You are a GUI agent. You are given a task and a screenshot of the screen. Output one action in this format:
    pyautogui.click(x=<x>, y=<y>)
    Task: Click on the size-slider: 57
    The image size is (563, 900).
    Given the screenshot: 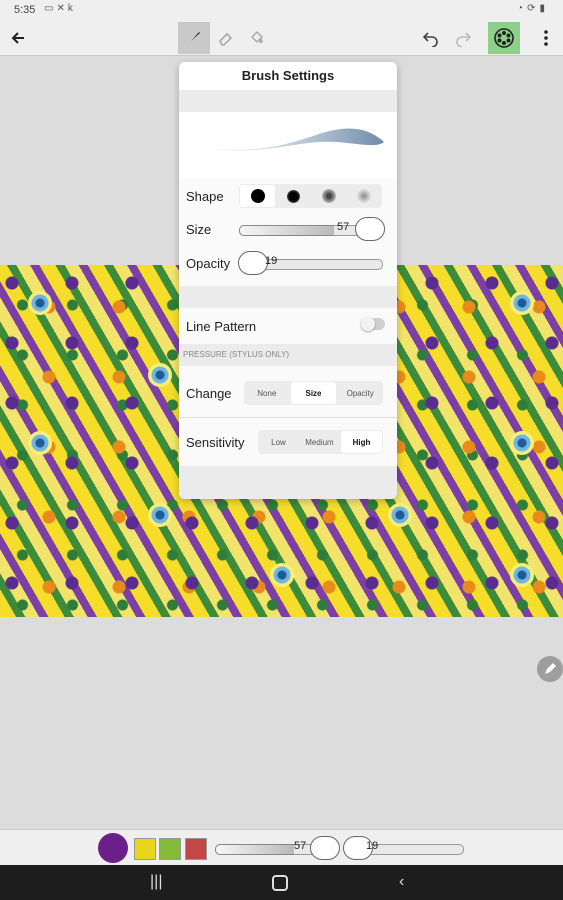 What is the action you would take?
    pyautogui.click(x=312, y=229)
    